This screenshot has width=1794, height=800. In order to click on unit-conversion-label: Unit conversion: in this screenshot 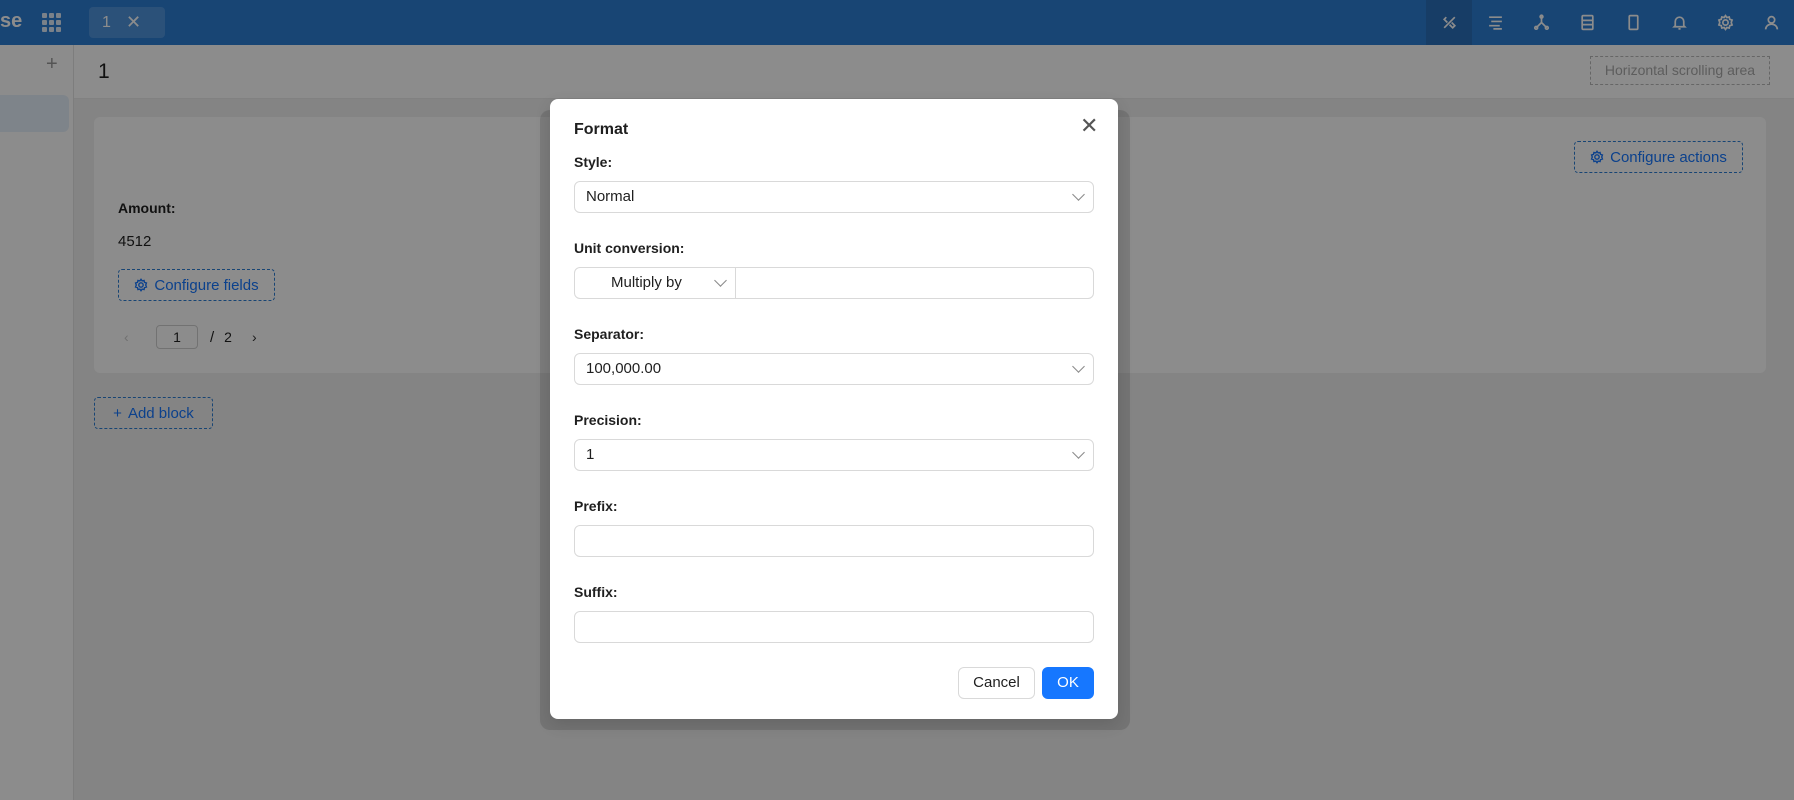, I will do `click(629, 248)`.